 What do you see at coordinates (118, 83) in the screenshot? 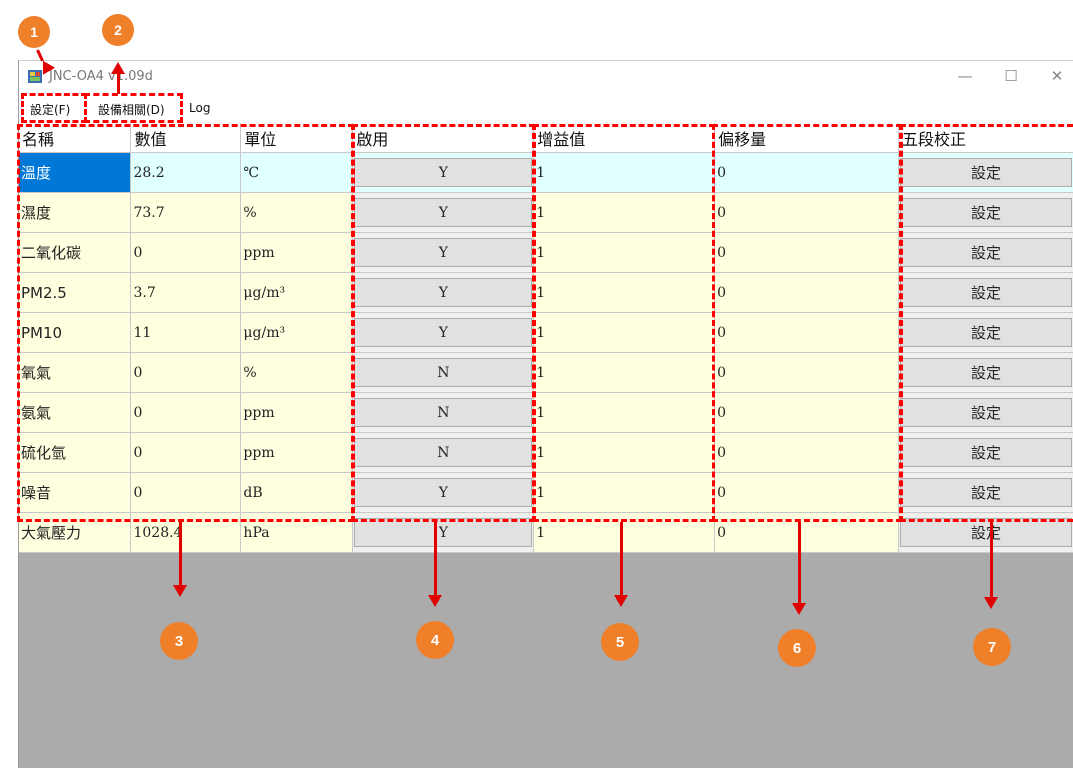
I see `callout-2-arrow` at bounding box center [118, 83].